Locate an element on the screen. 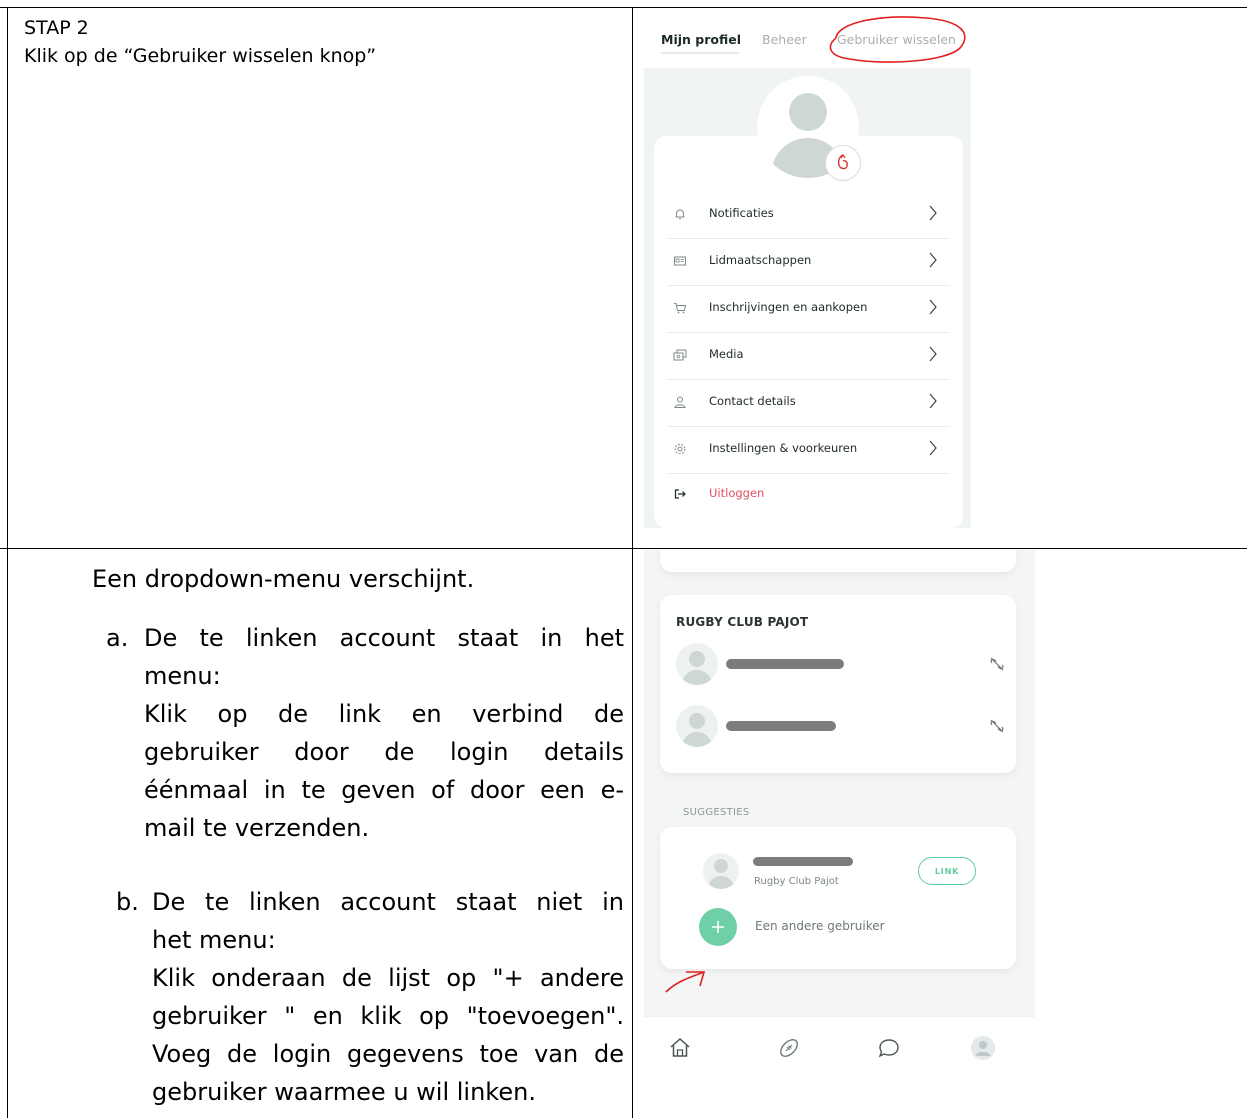 The width and height of the screenshot is (1247, 1118). menu-item-contact-details: Contact details is located at coordinates (808, 403).